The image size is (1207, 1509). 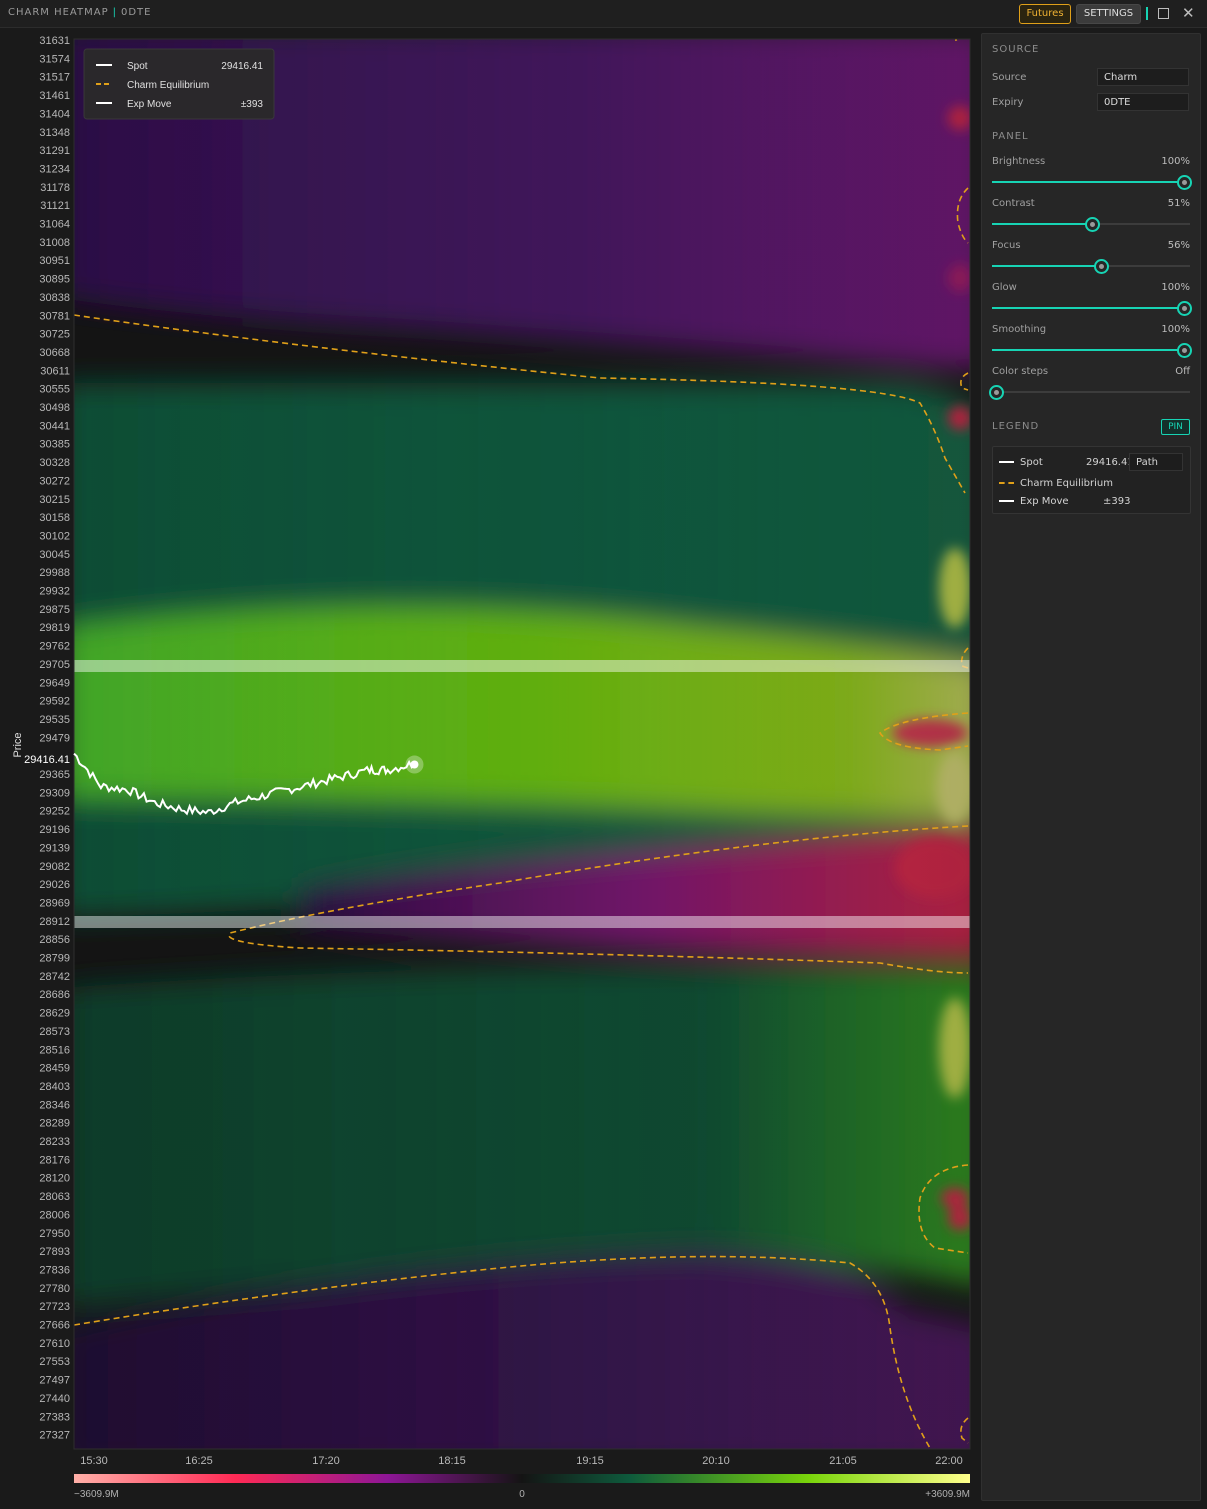 I want to click on y-tick-label: 31461, so click(x=54, y=96).